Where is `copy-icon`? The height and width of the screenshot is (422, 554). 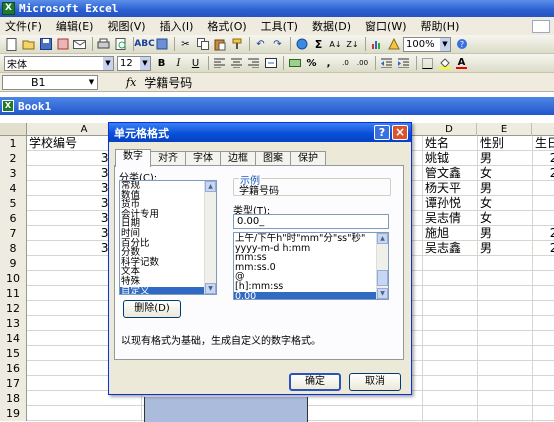 copy-icon is located at coordinates (202, 44).